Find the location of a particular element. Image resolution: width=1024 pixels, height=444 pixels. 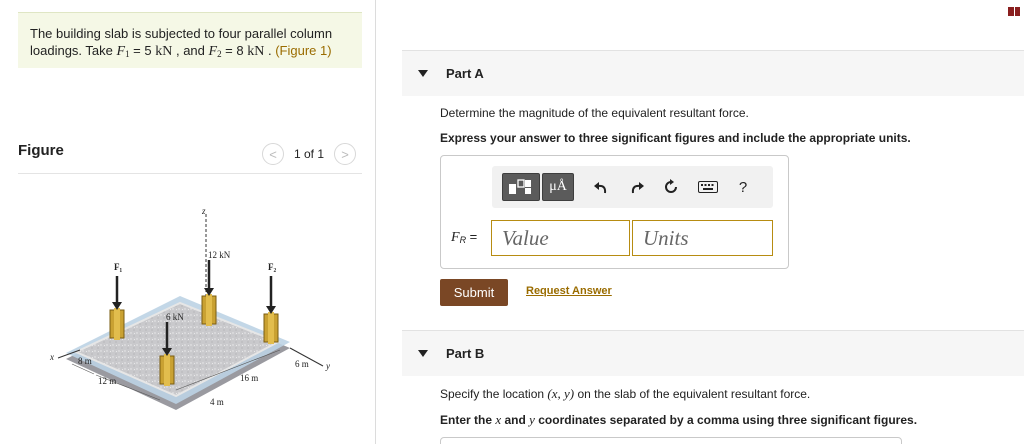

period: . is located at coordinates (270, 50).